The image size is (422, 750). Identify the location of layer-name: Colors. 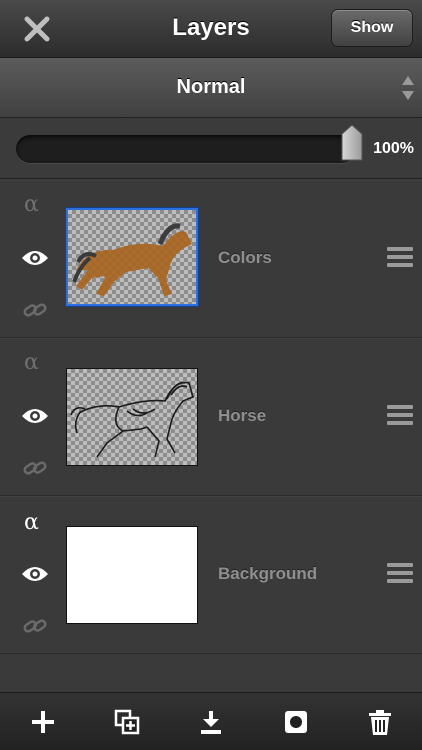
(245, 257).